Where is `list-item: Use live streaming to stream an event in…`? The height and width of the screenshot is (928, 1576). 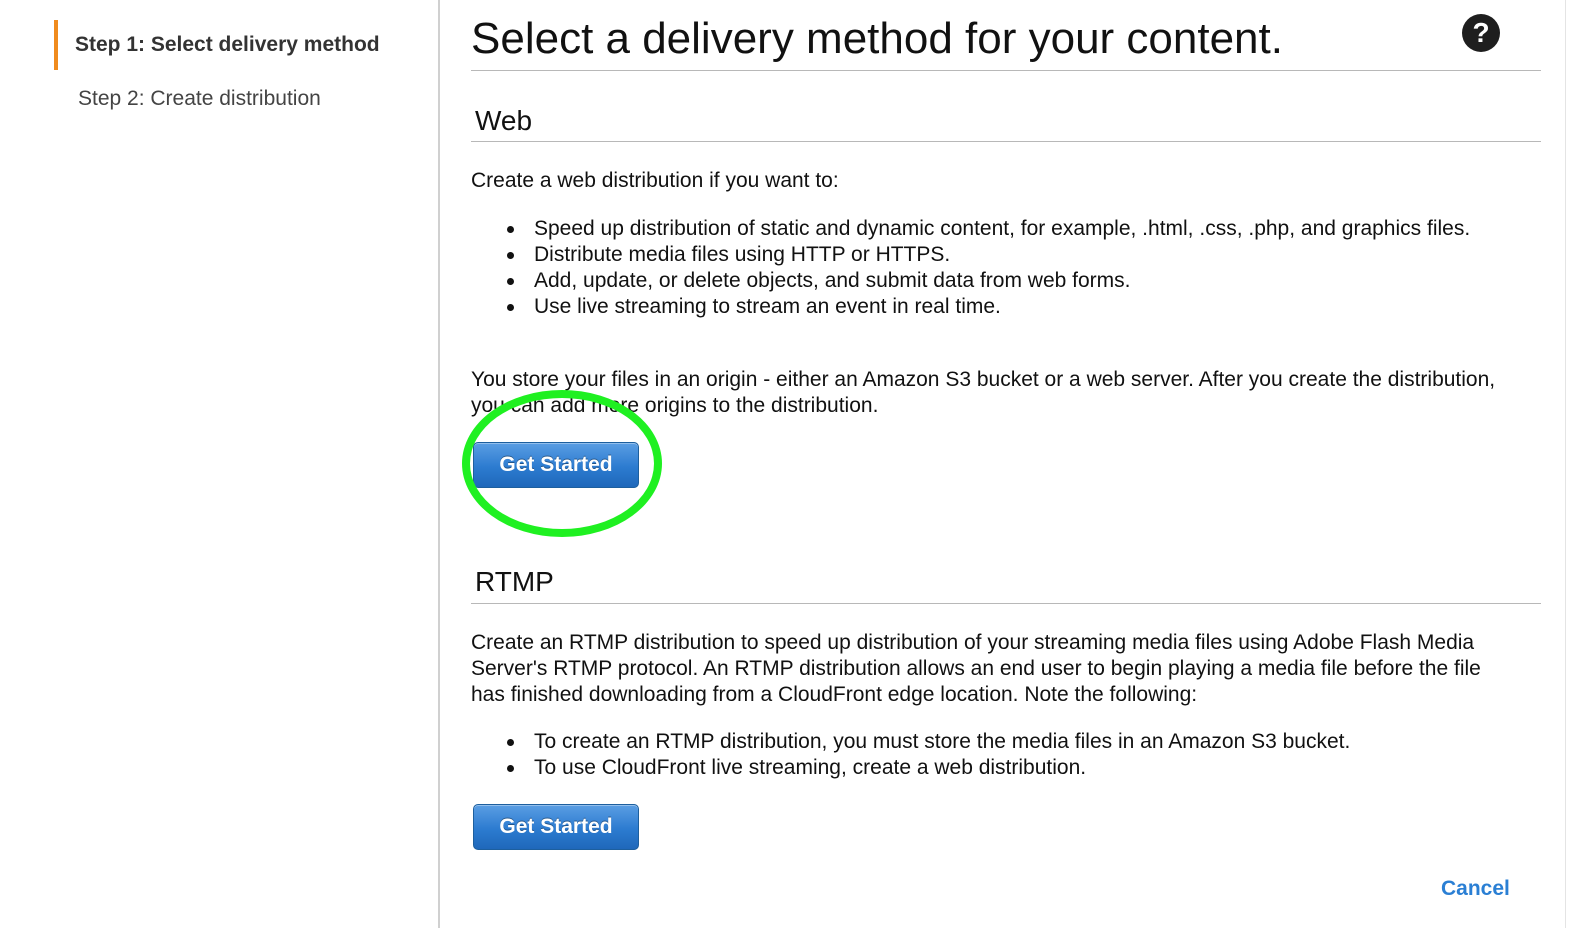
list-item: Use live streaming to stream an event in… is located at coordinates (1040, 307).